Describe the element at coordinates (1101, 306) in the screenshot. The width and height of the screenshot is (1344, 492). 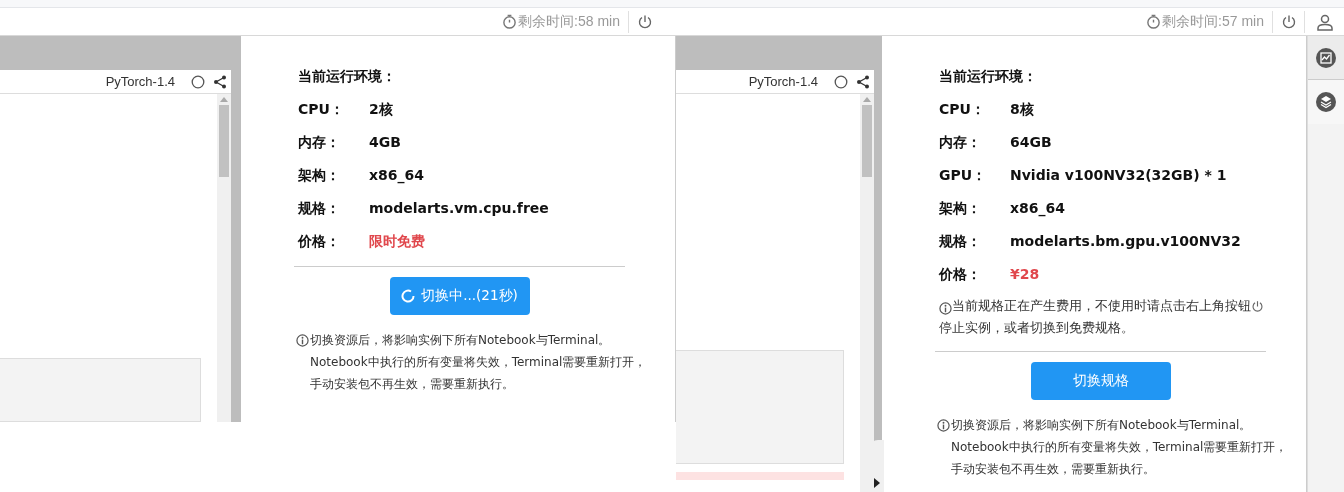
I see `cost-warning: 当前规格正在产生费用，不使用时请点击右上角按钮` at that location.